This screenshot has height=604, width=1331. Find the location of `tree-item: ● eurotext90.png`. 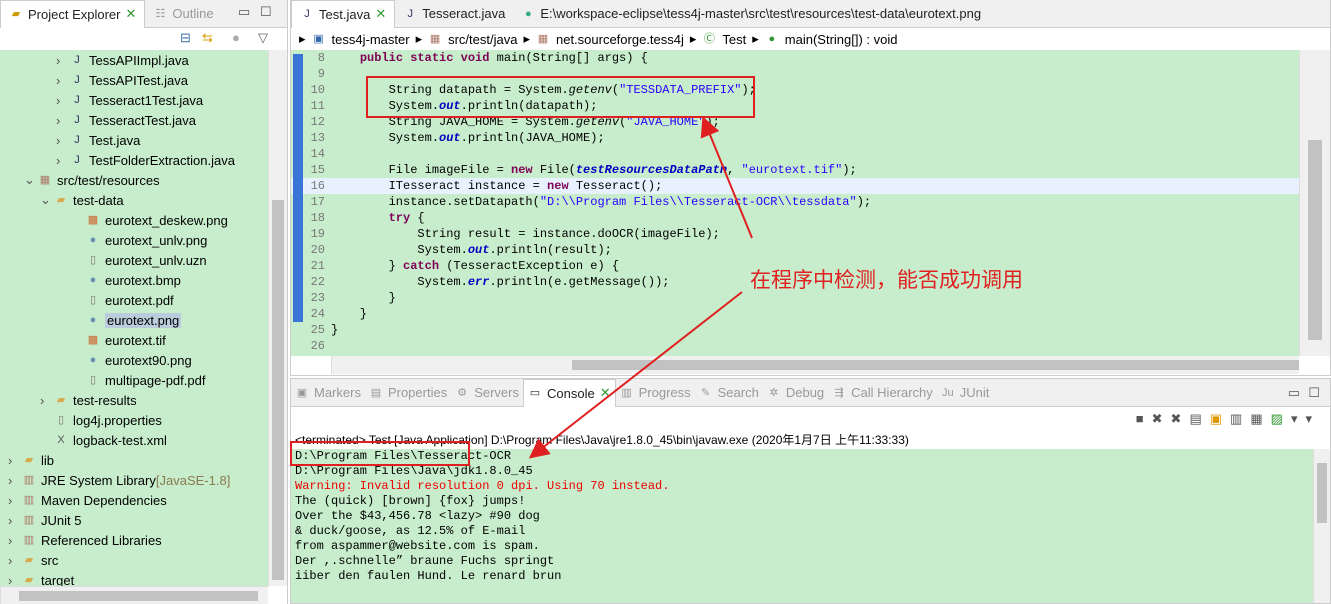

tree-item: ● eurotext90.png is located at coordinates (134, 360).